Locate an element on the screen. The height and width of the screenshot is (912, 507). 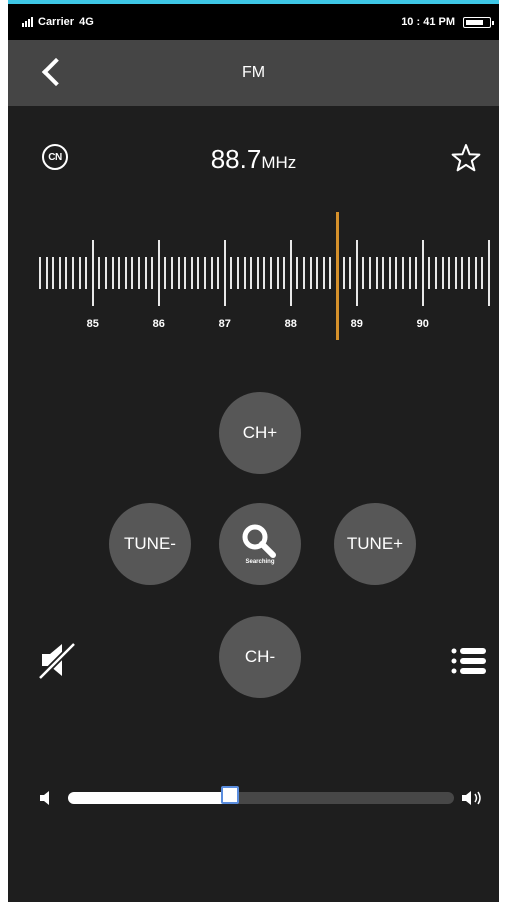
tune-up-button: TUNE+ is located at coordinates (375, 544).